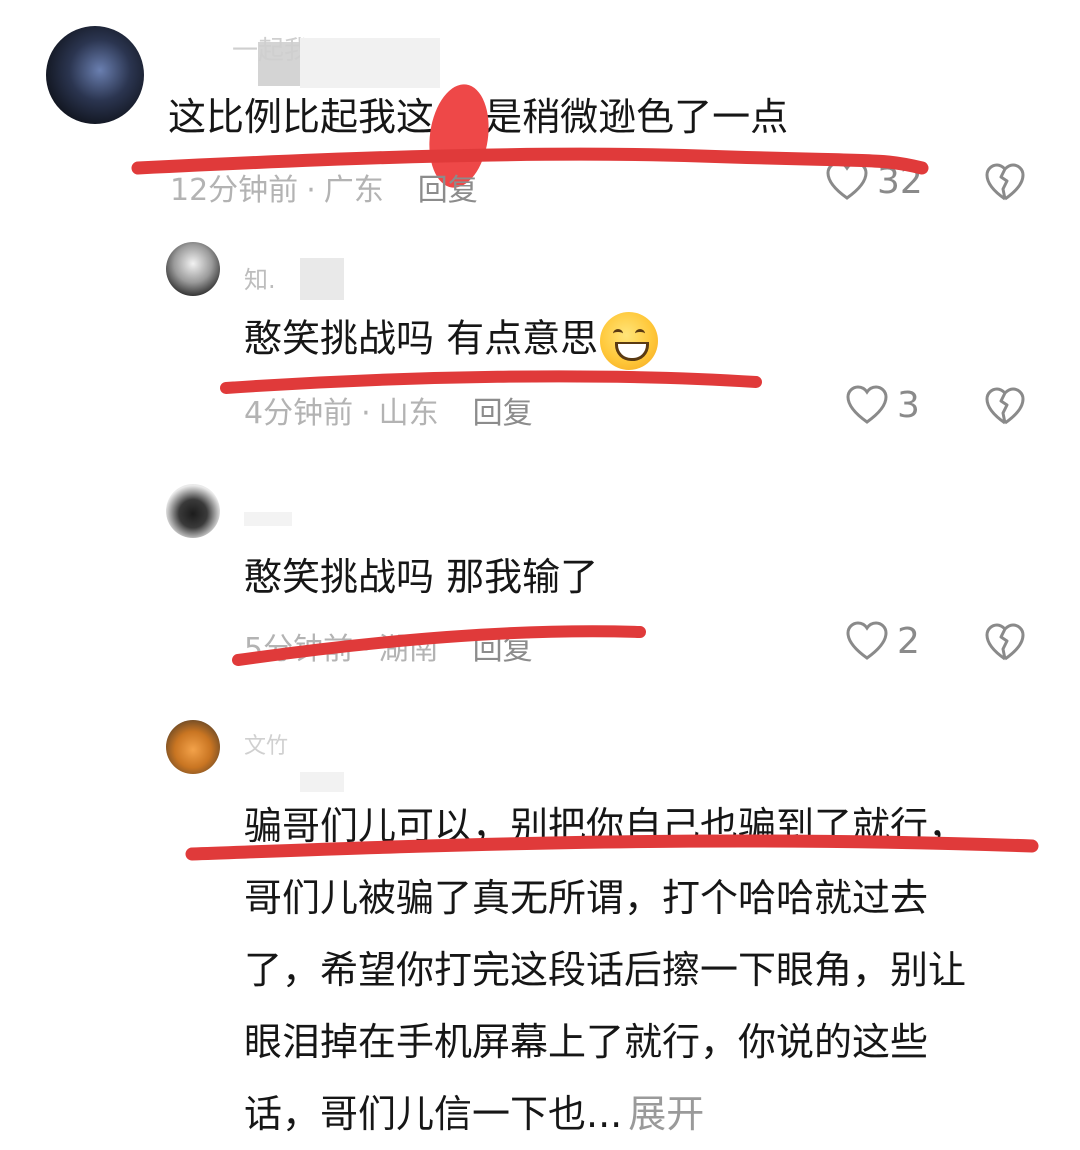  I want to click on like-count: 32, so click(900, 181).